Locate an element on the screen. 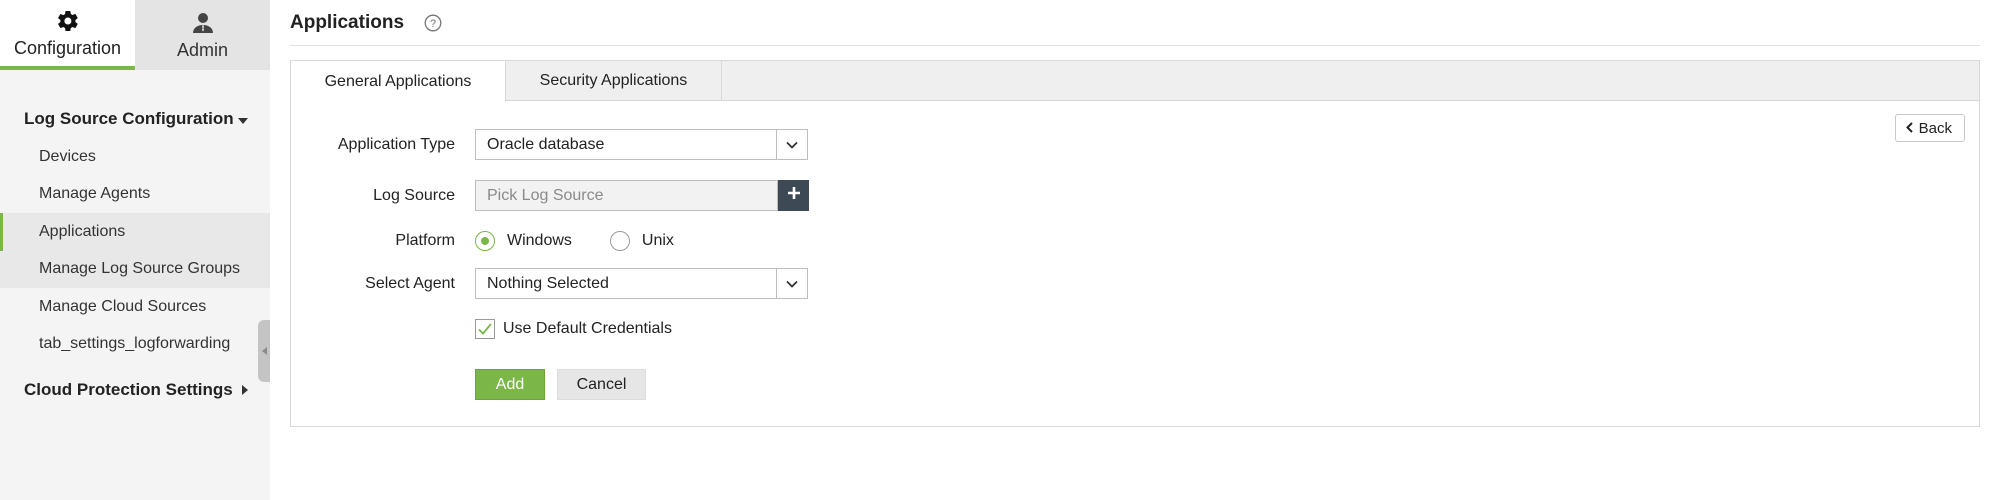 This screenshot has height=500, width=1998. question-circle-icon: ? is located at coordinates (433, 23).